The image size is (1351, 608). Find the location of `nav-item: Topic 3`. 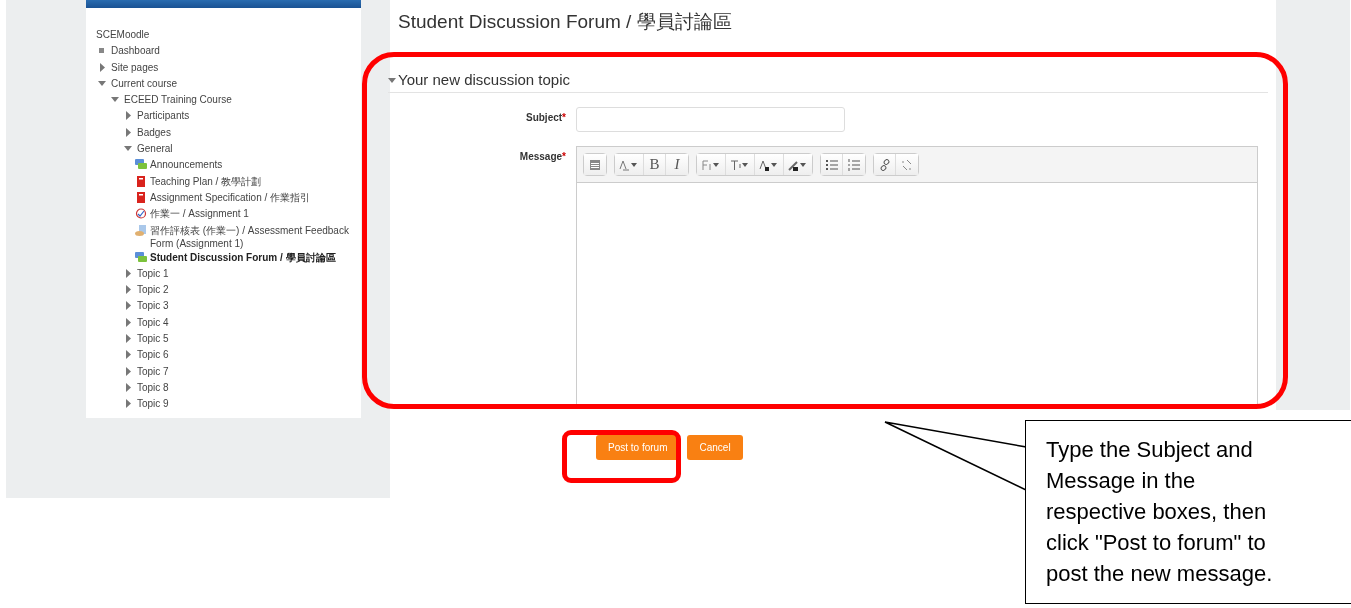

nav-item: Topic 3 is located at coordinates (153, 306).